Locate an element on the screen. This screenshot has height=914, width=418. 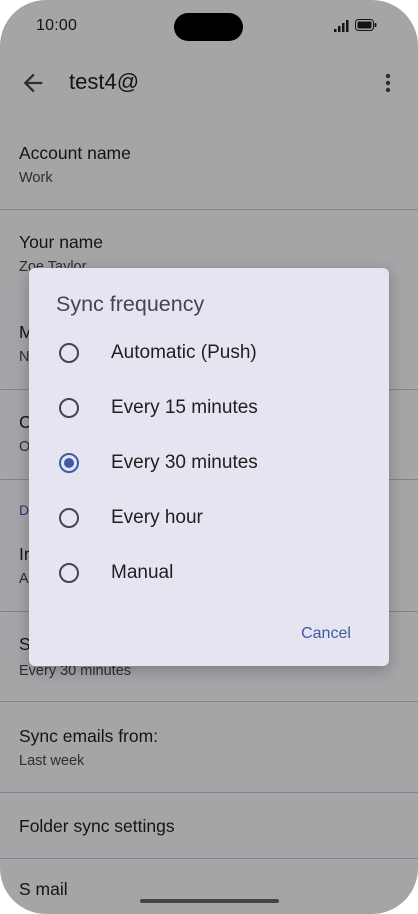
option-label: Every hour is located at coordinates (157, 517).